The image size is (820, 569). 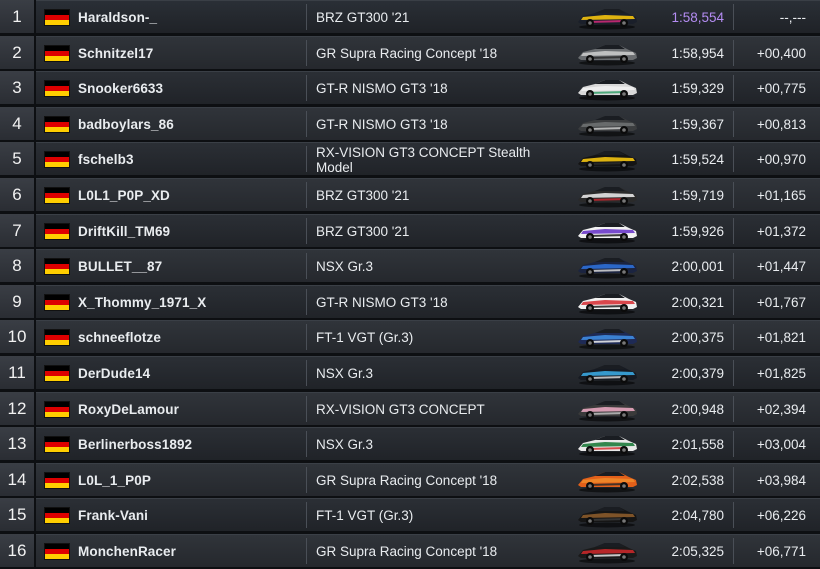 I want to click on car-model: RX-VISION GT3 CONCEPT, so click(x=400, y=409).